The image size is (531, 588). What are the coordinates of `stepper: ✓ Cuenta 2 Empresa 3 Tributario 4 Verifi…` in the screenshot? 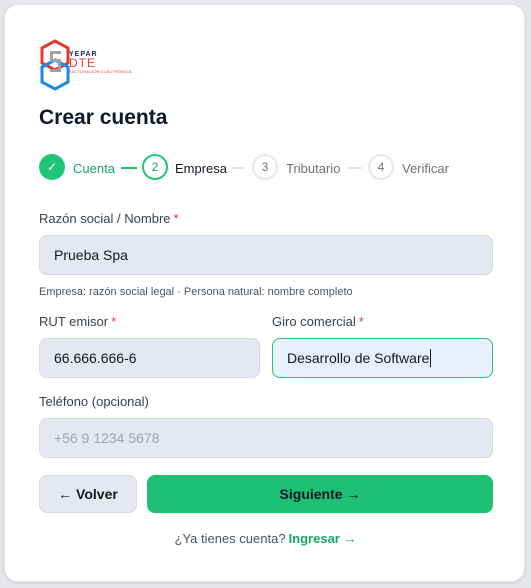 It's located at (259, 169).